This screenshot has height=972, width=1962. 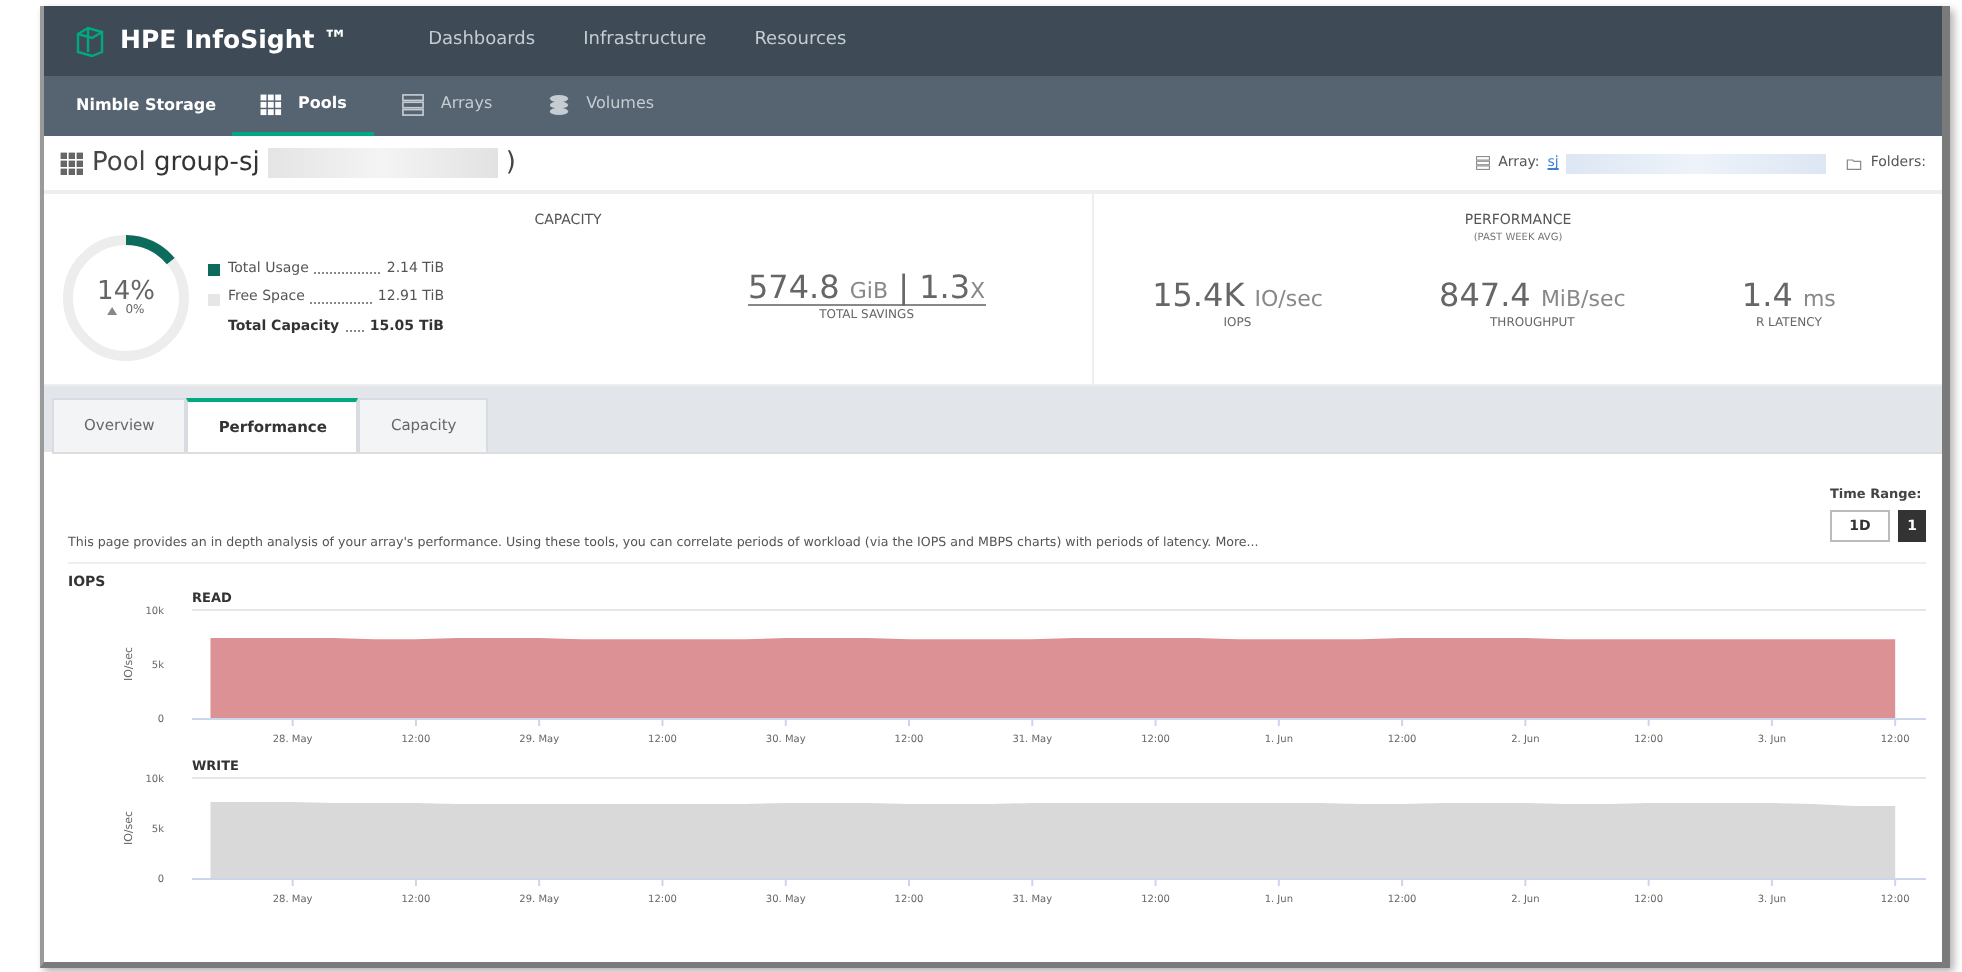 I want to click on up-arrow-icon, so click(x=112, y=310).